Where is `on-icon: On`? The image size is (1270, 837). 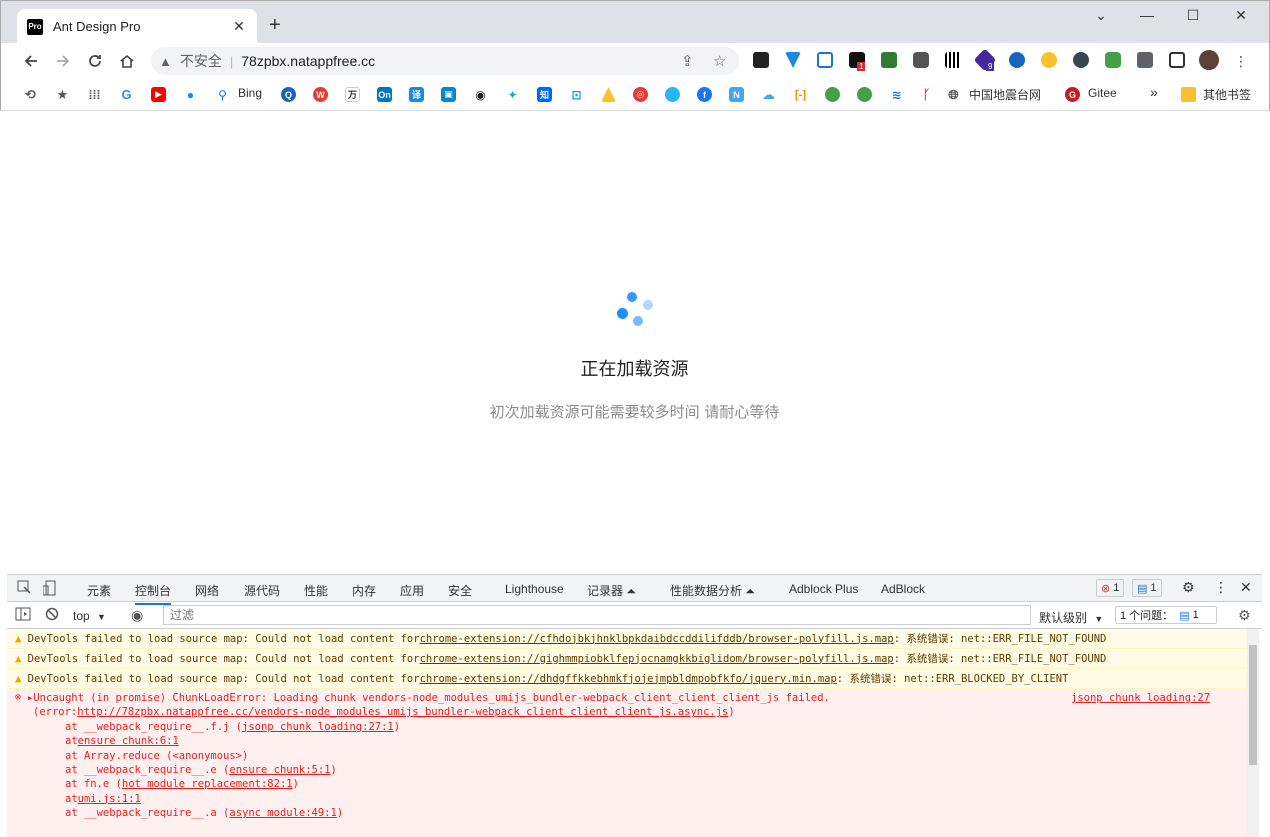 on-icon: On is located at coordinates (384, 94).